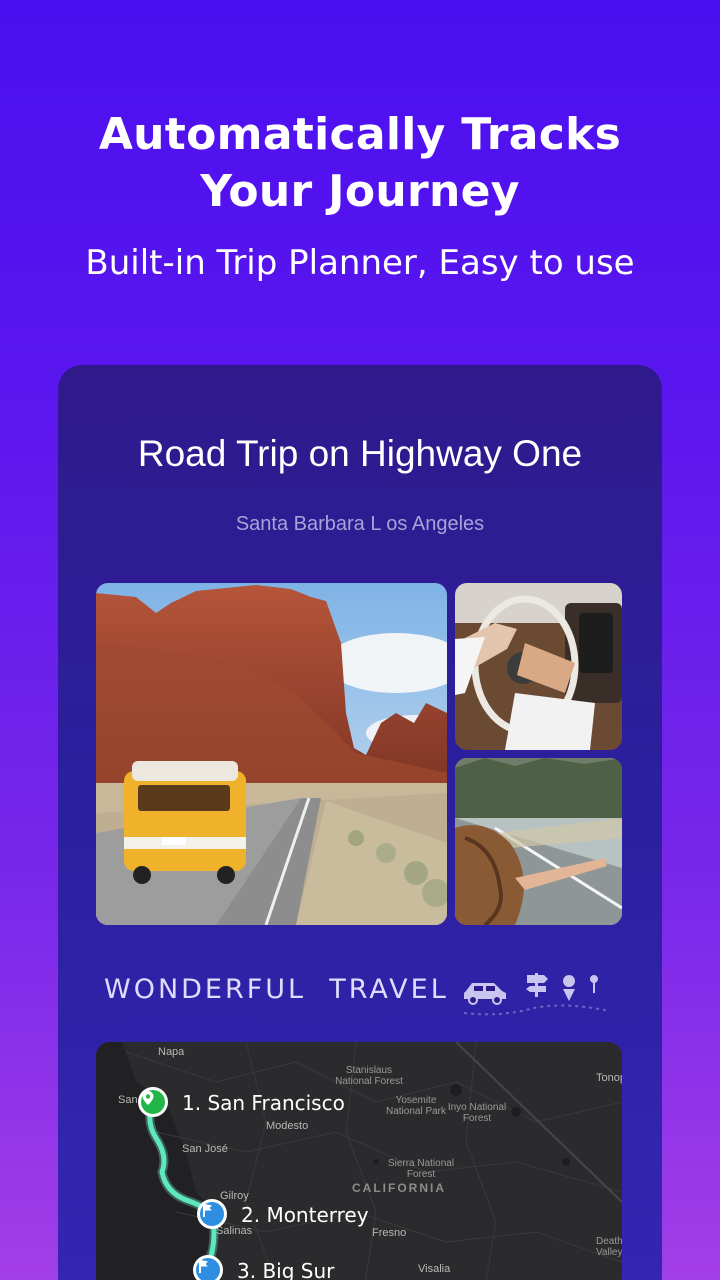 This screenshot has height=1280, width=720. What do you see at coordinates (609, 1078) in the screenshot?
I see `map-label-tonop: Tonop` at bounding box center [609, 1078].